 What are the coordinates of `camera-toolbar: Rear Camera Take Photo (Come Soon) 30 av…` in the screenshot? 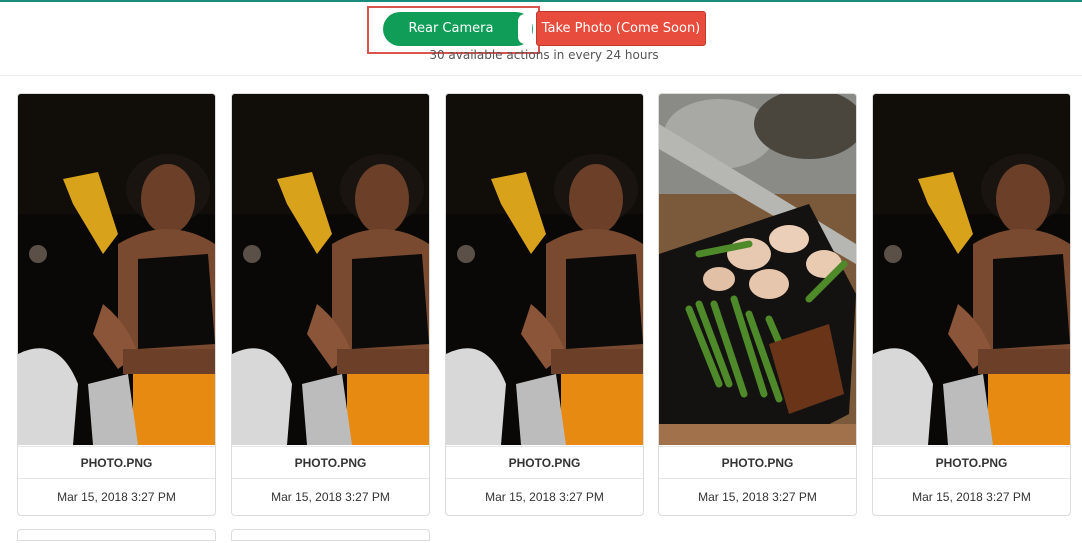 It's located at (541, 39).